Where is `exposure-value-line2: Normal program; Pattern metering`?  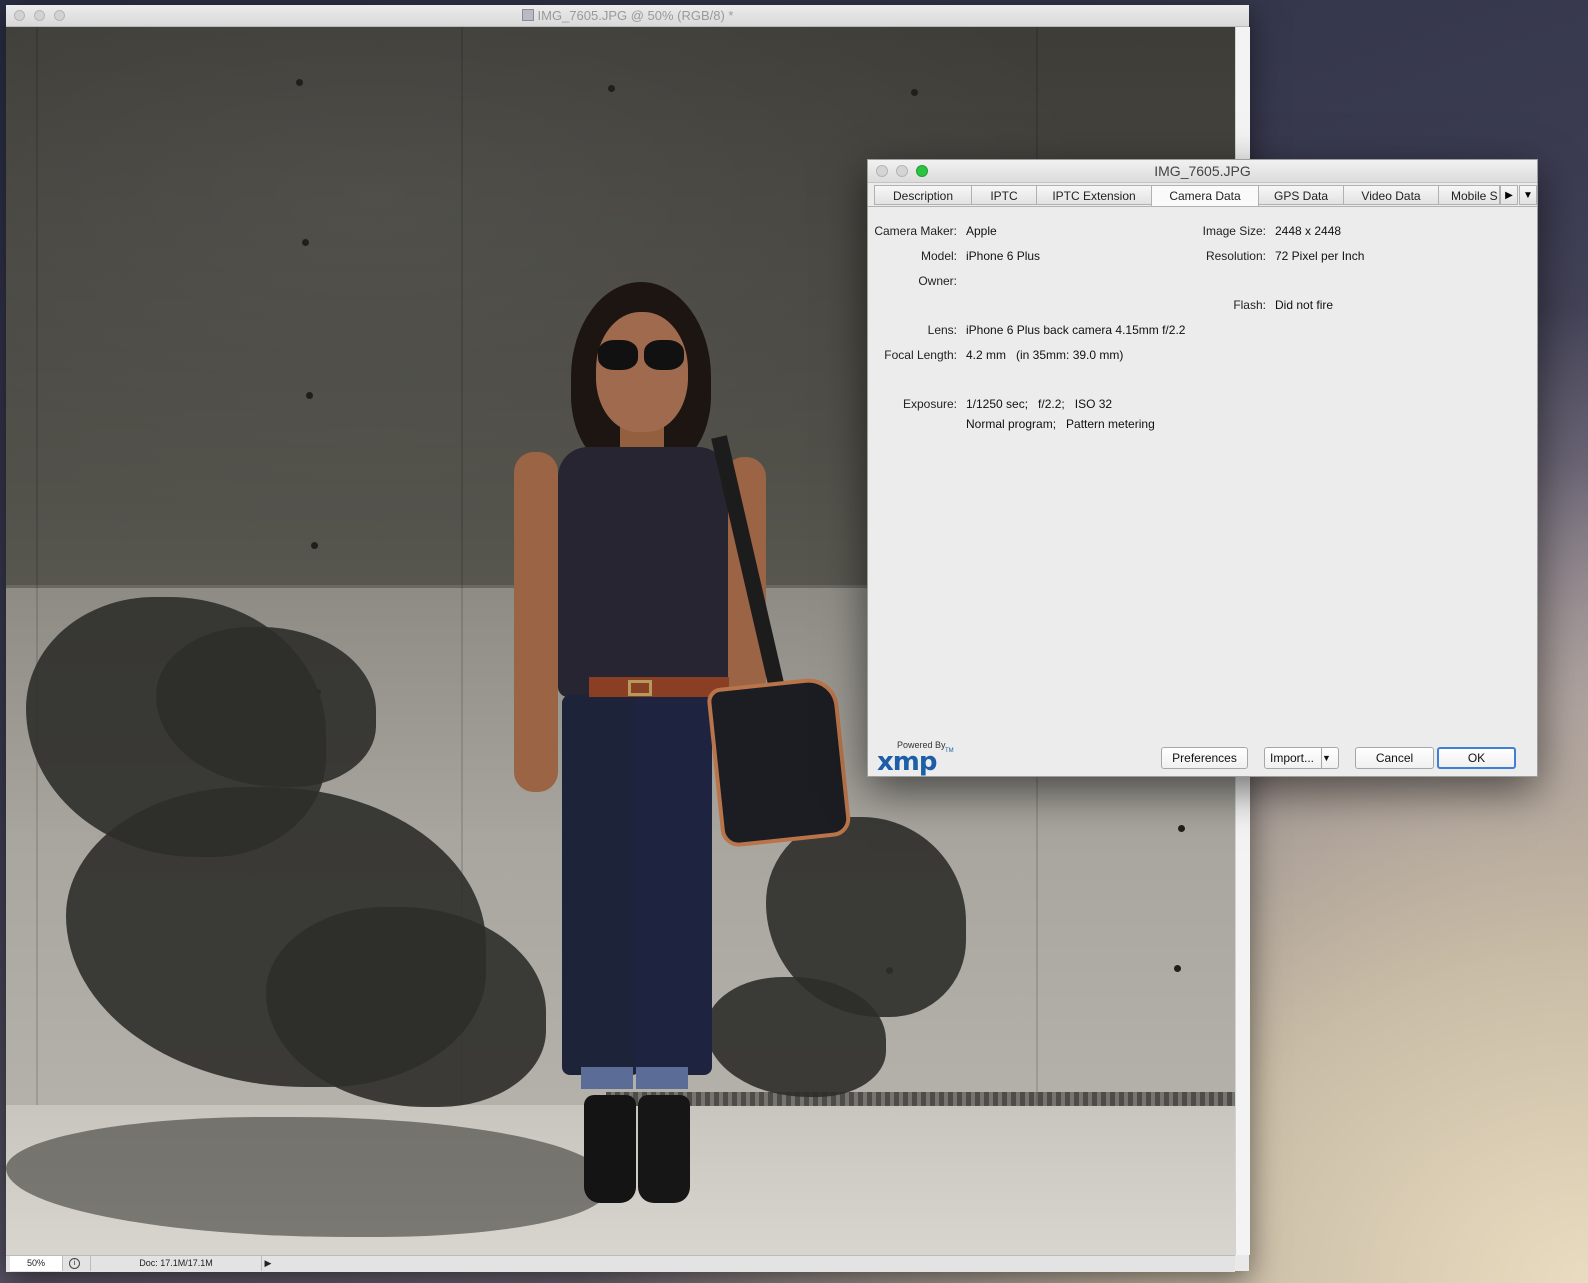 exposure-value-line2: Normal program; Pattern metering is located at coordinates (1060, 424).